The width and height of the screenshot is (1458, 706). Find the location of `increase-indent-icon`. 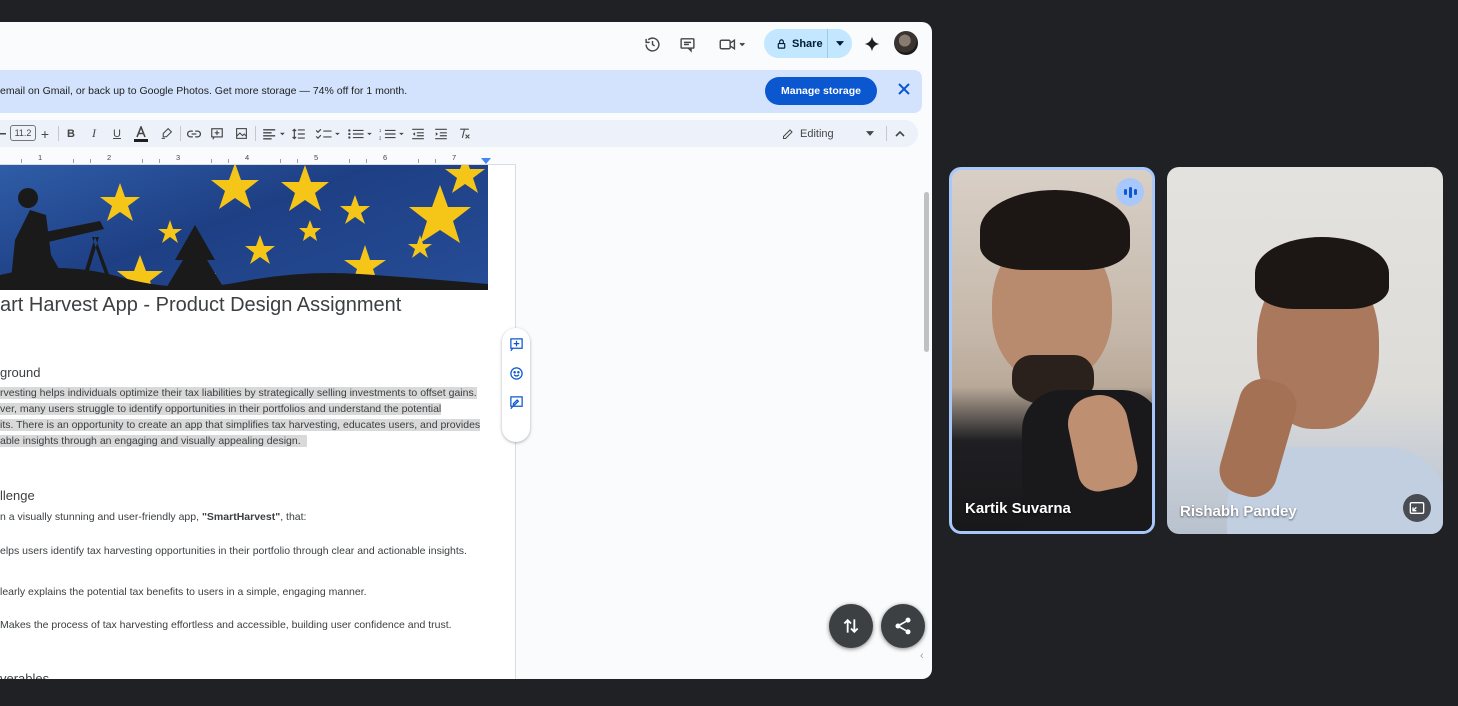

increase-indent-icon is located at coordinates (441, 133).